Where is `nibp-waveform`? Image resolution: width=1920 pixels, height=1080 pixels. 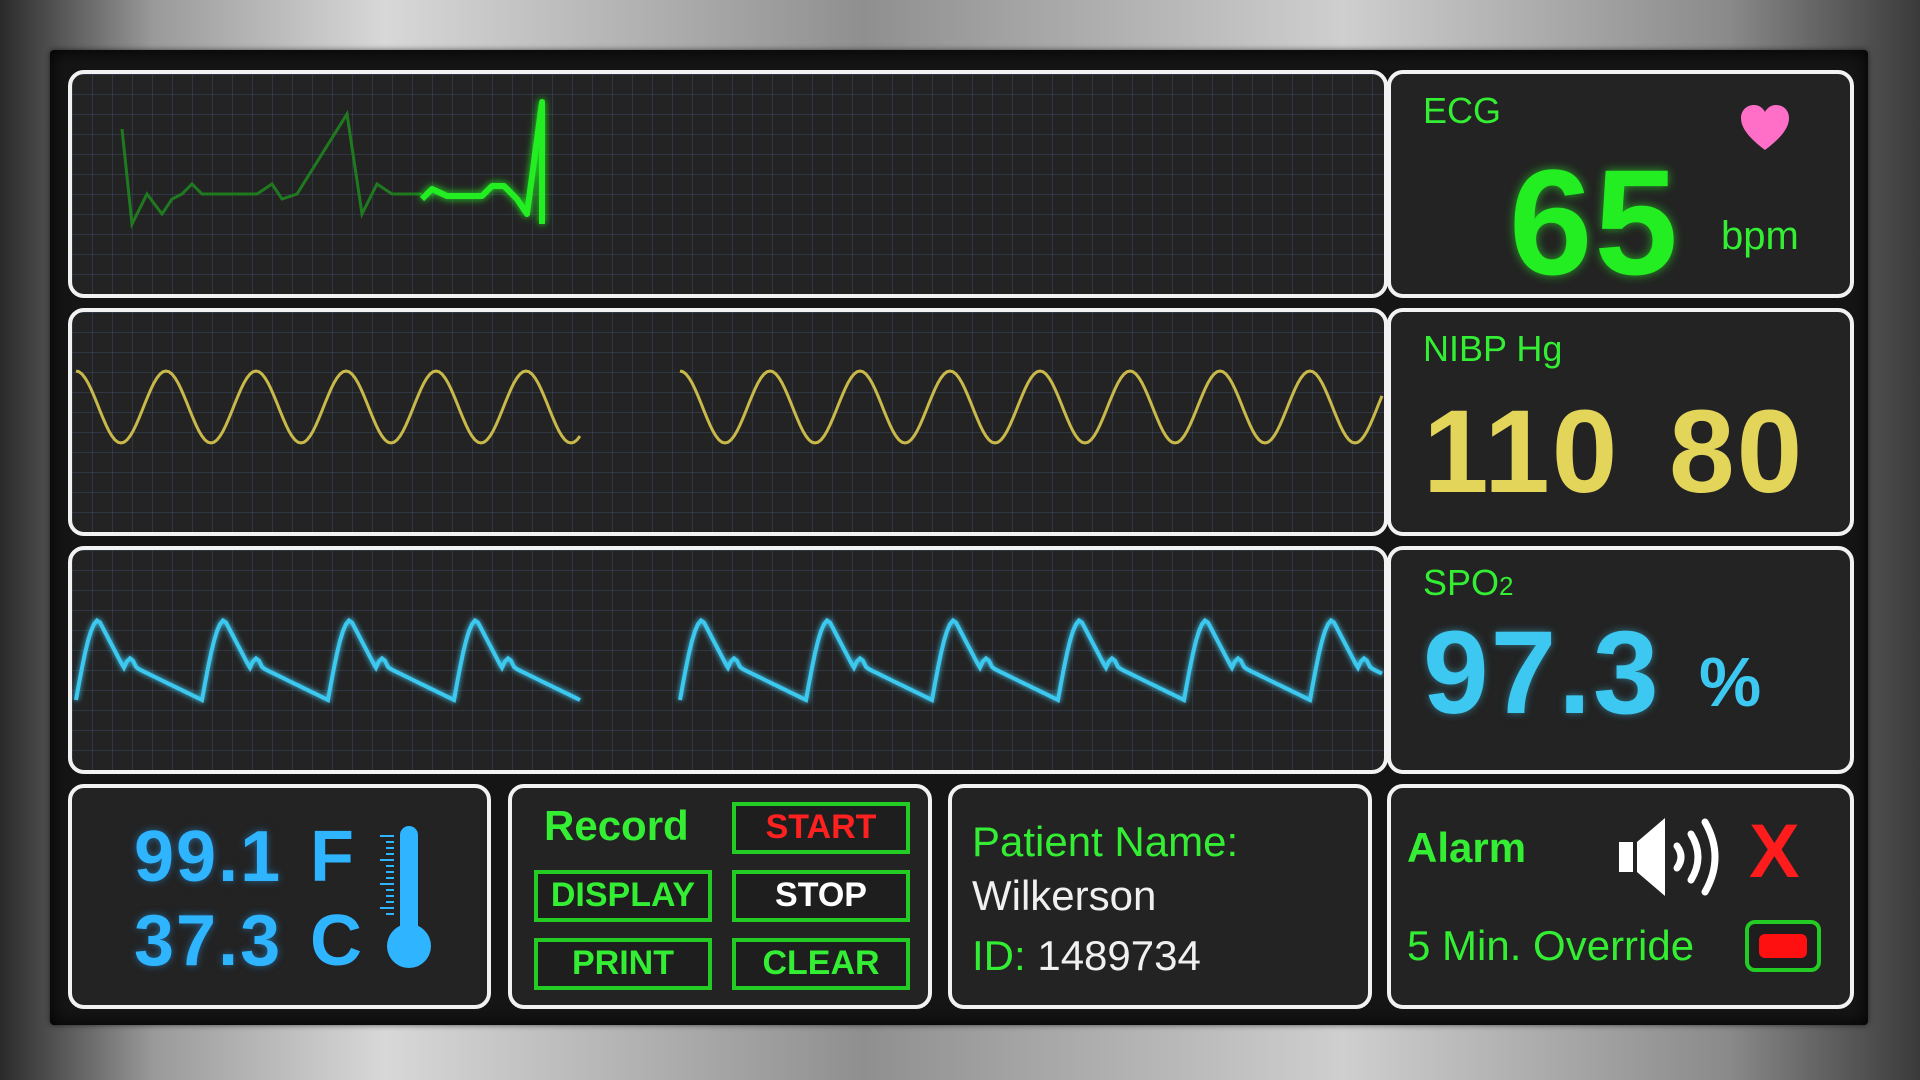 nibp-waveform is located at coordinates (729, 407).